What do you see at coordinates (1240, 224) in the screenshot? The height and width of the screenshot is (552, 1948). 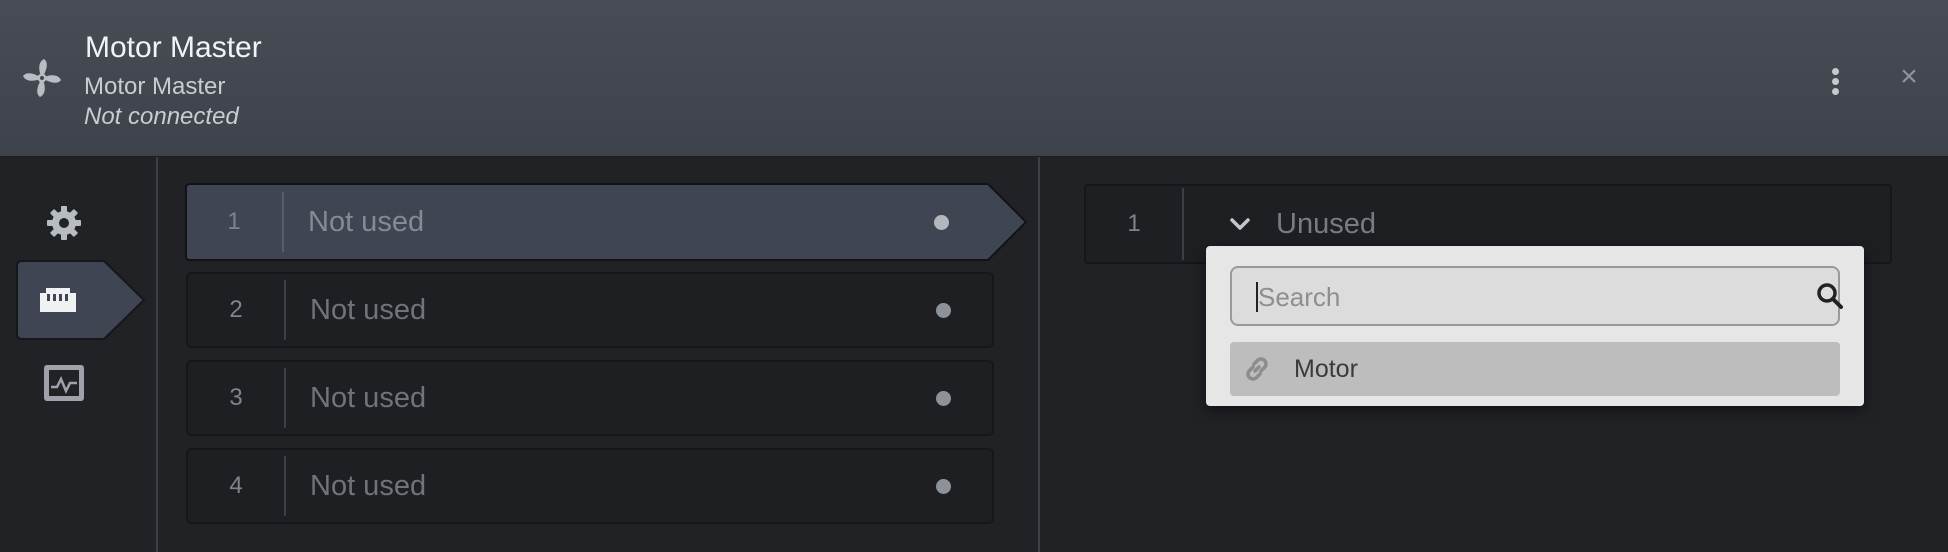 I see `chevron-down-icon` at bounding box center [1240, 224].